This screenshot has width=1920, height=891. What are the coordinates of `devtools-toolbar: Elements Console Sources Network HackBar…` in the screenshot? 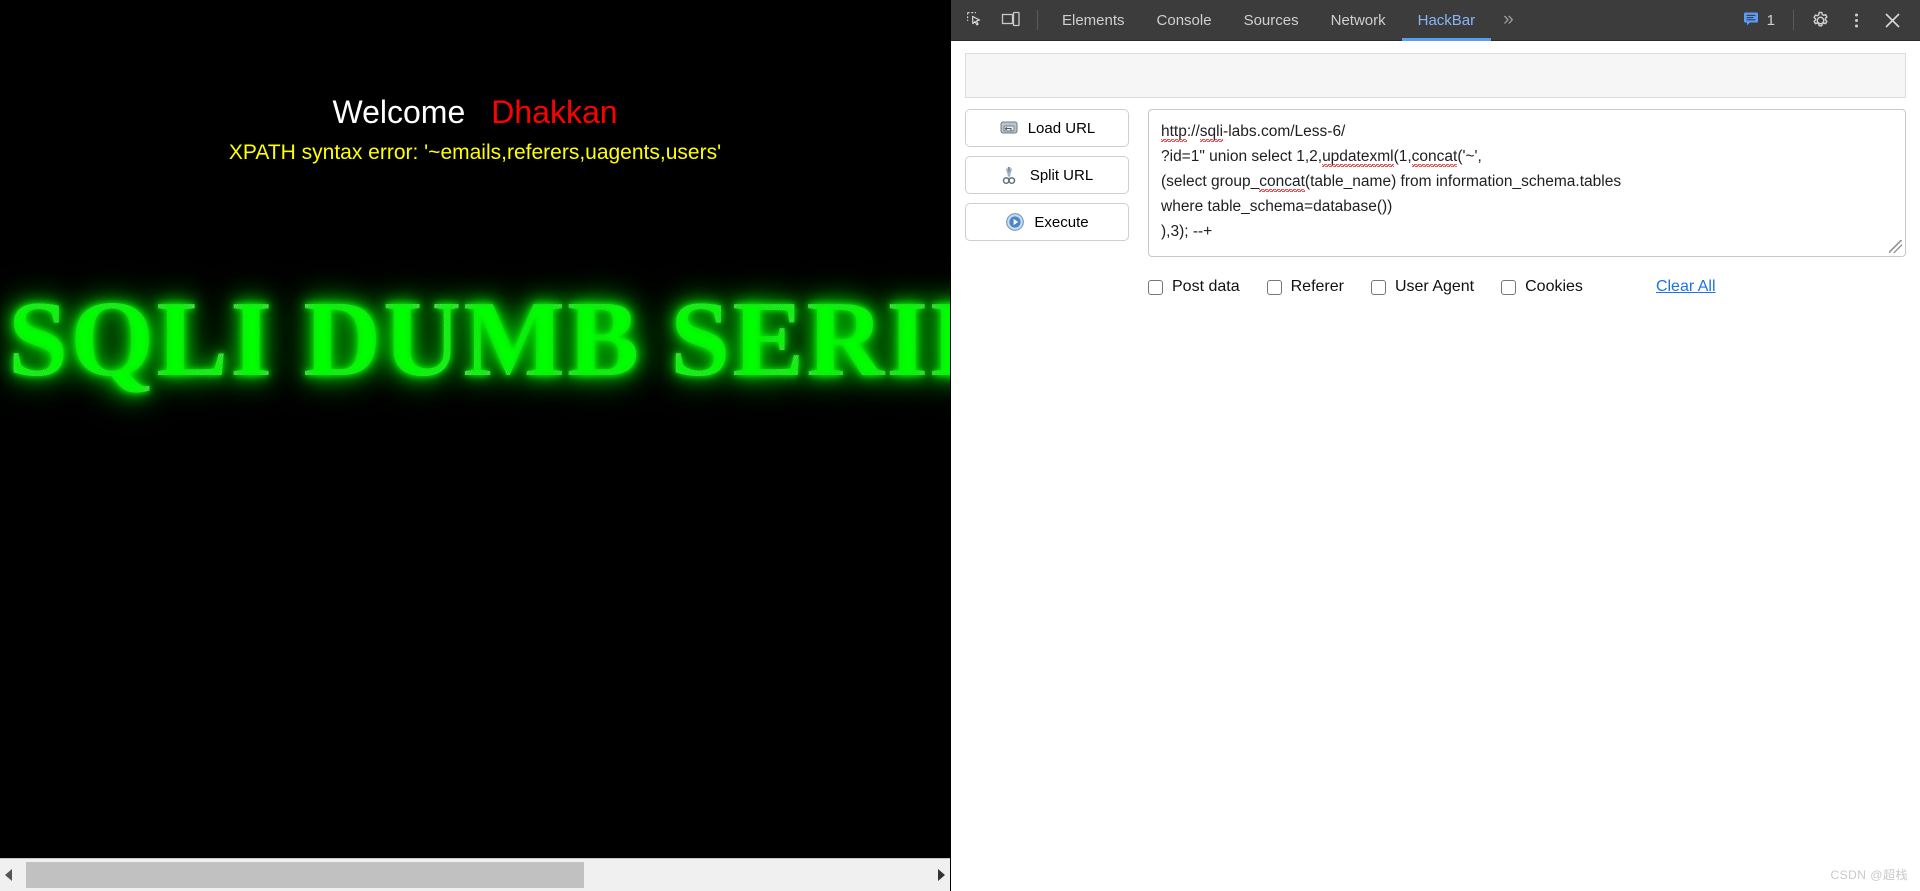 It's located at (1435, 20).